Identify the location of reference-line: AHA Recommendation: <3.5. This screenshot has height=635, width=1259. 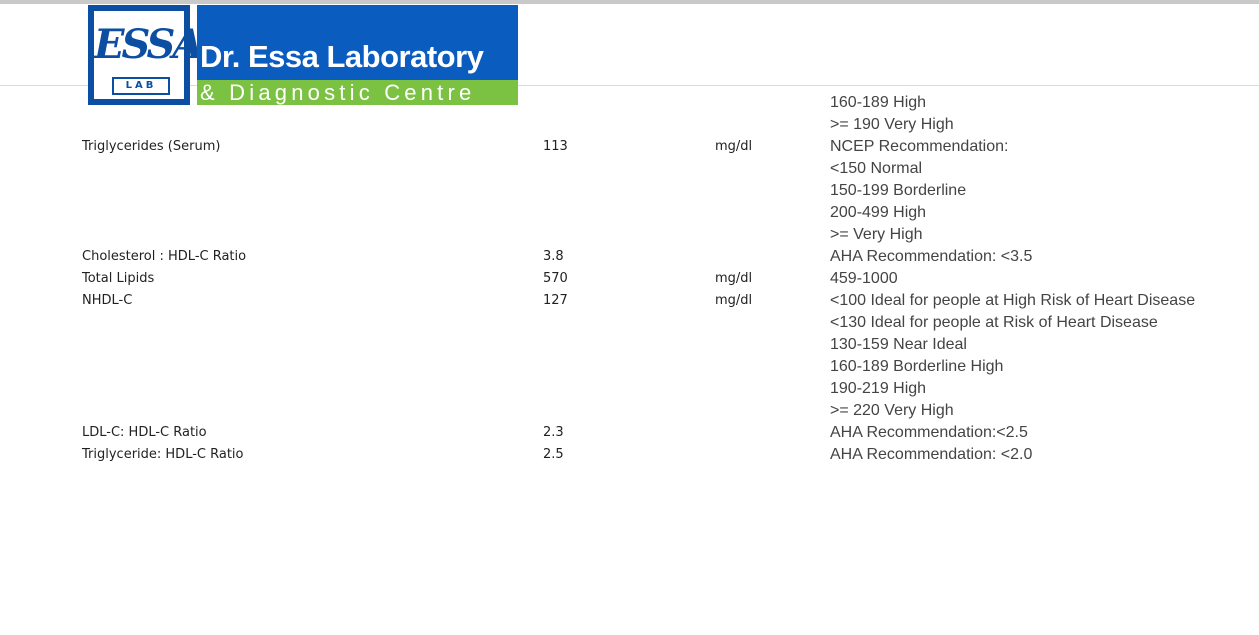
(931, 256).